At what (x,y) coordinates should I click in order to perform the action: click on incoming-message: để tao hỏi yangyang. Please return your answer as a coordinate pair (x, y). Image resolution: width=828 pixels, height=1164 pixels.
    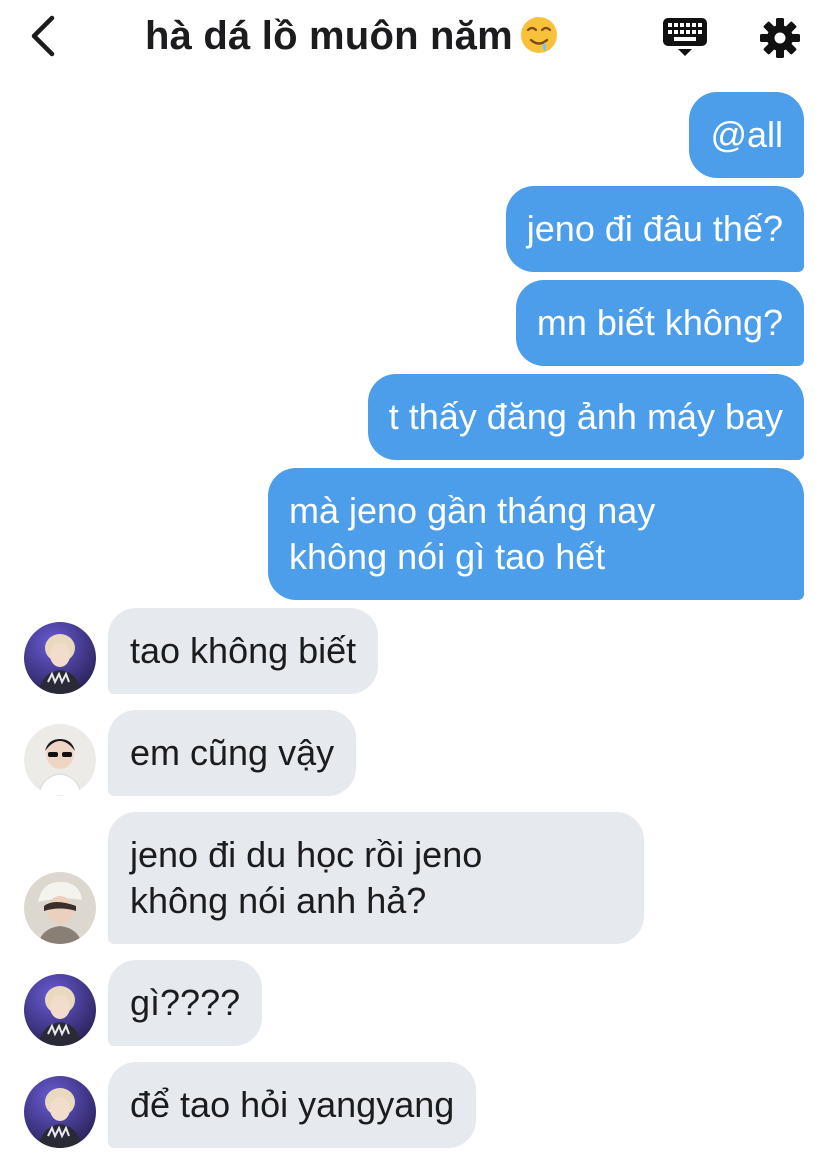
    Looking at the image, I should click on (292, 1105).